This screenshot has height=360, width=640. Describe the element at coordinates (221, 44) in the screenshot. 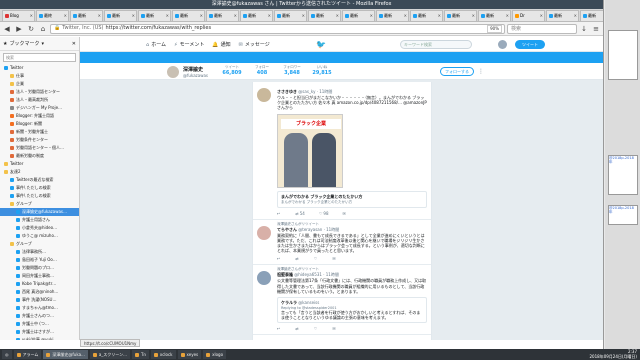

I see `twitter-nav-notifications: 🔔 通知` at that location.